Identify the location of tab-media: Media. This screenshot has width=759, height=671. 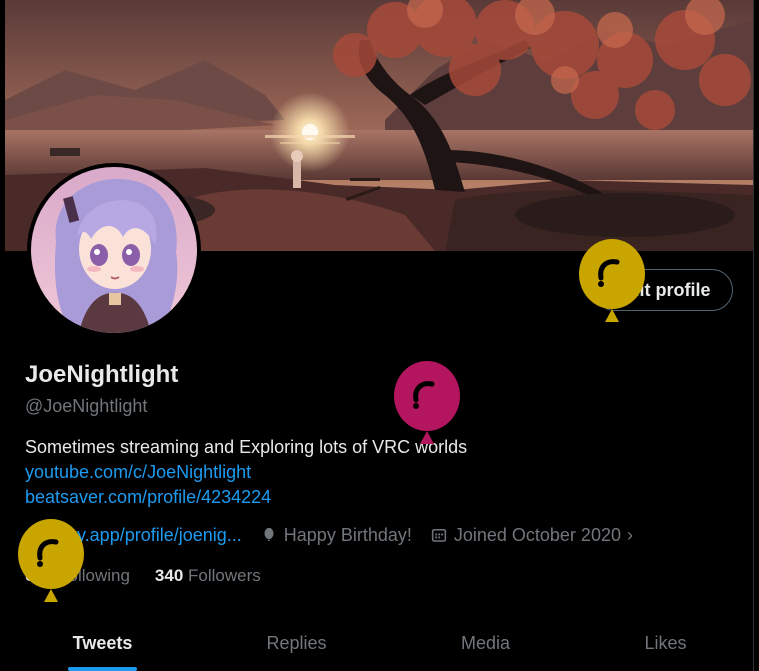
(485, 643).